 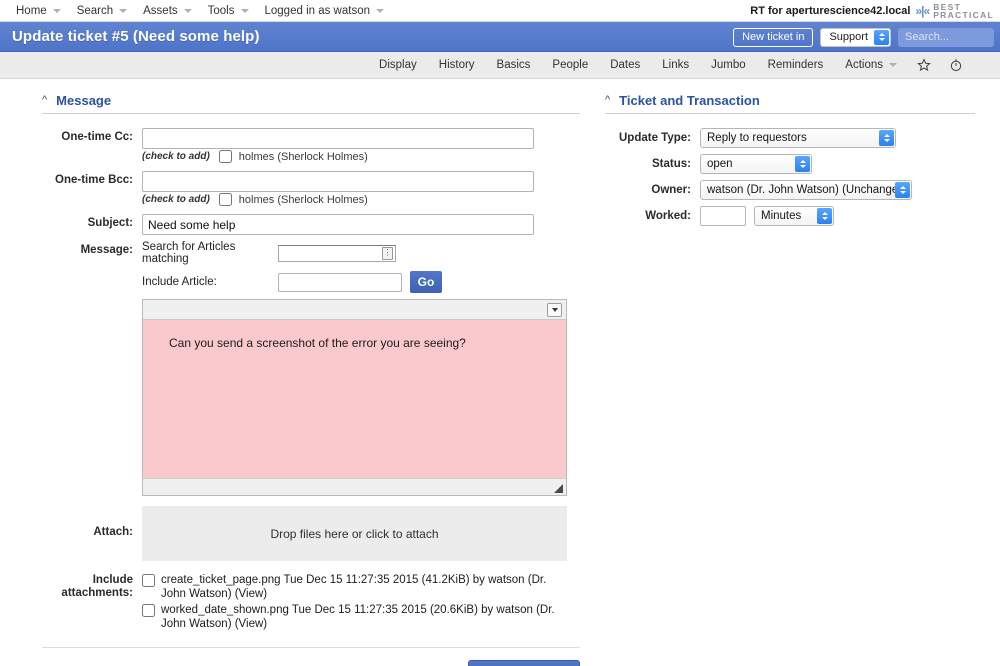 What do you see at coordinates (31, 10) in the screenshot?
I see `nav-item-home-label: Home` at bounding box center [31, 10].